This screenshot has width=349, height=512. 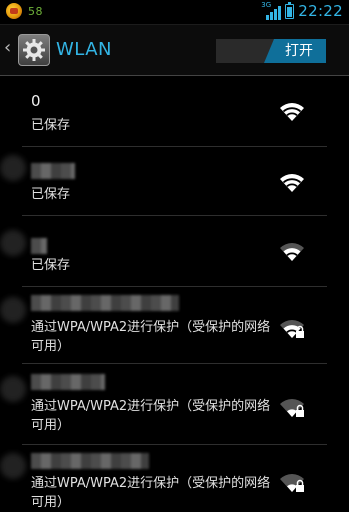 I want to click on system-indicators: 3G 22:22, so click(x=302, y=10).